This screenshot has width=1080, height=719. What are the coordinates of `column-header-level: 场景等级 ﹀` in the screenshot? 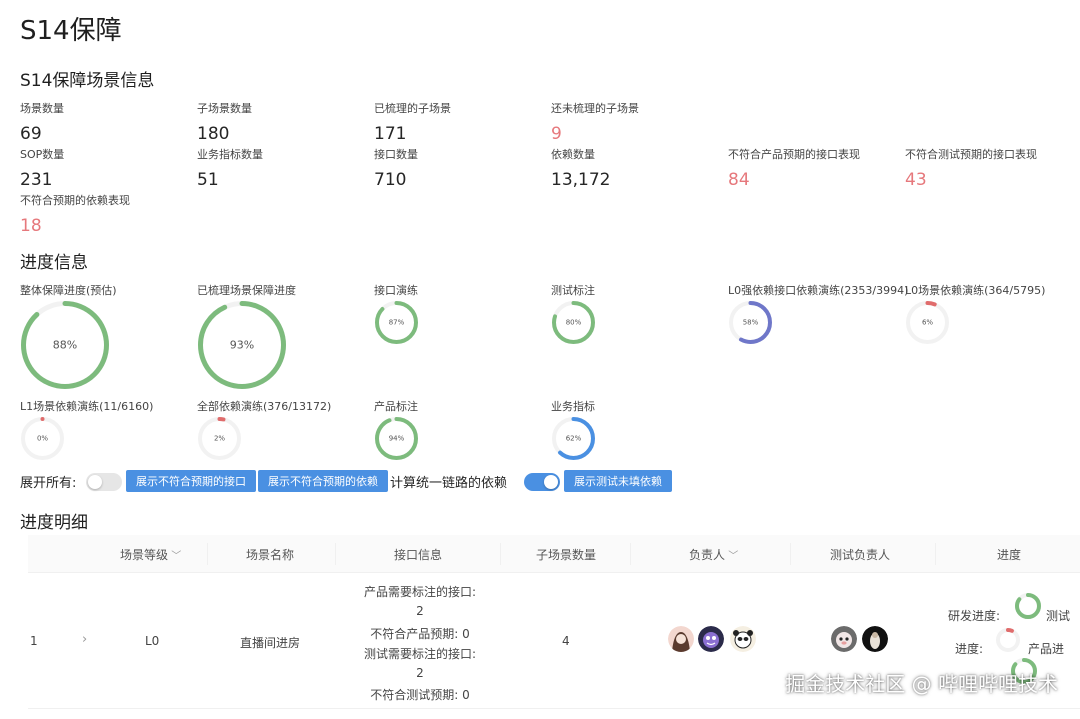 It's located at (150, 554).